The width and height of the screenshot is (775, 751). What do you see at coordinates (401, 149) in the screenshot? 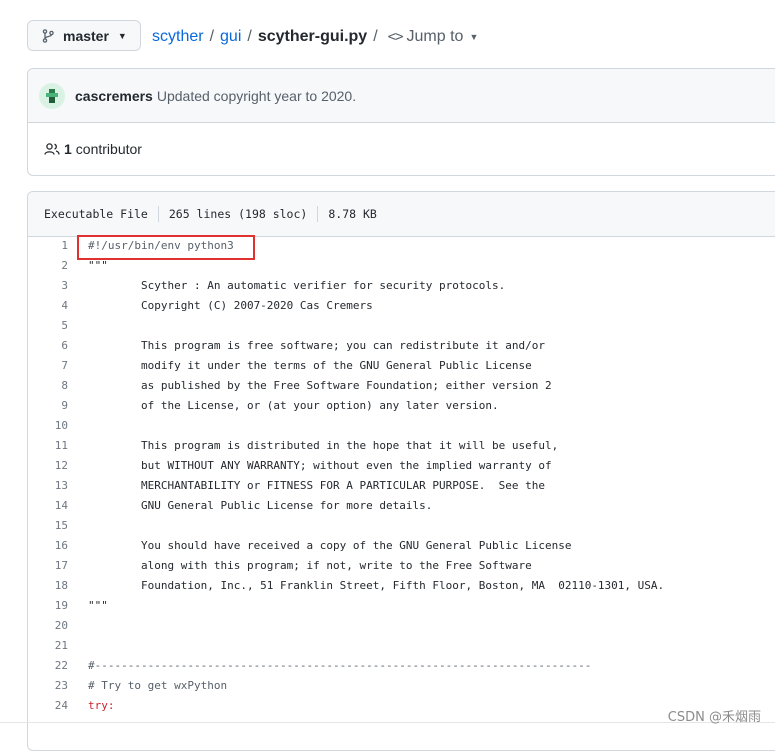
I see `contributors-row: 1 contributor` at bounding box center [401, 149].